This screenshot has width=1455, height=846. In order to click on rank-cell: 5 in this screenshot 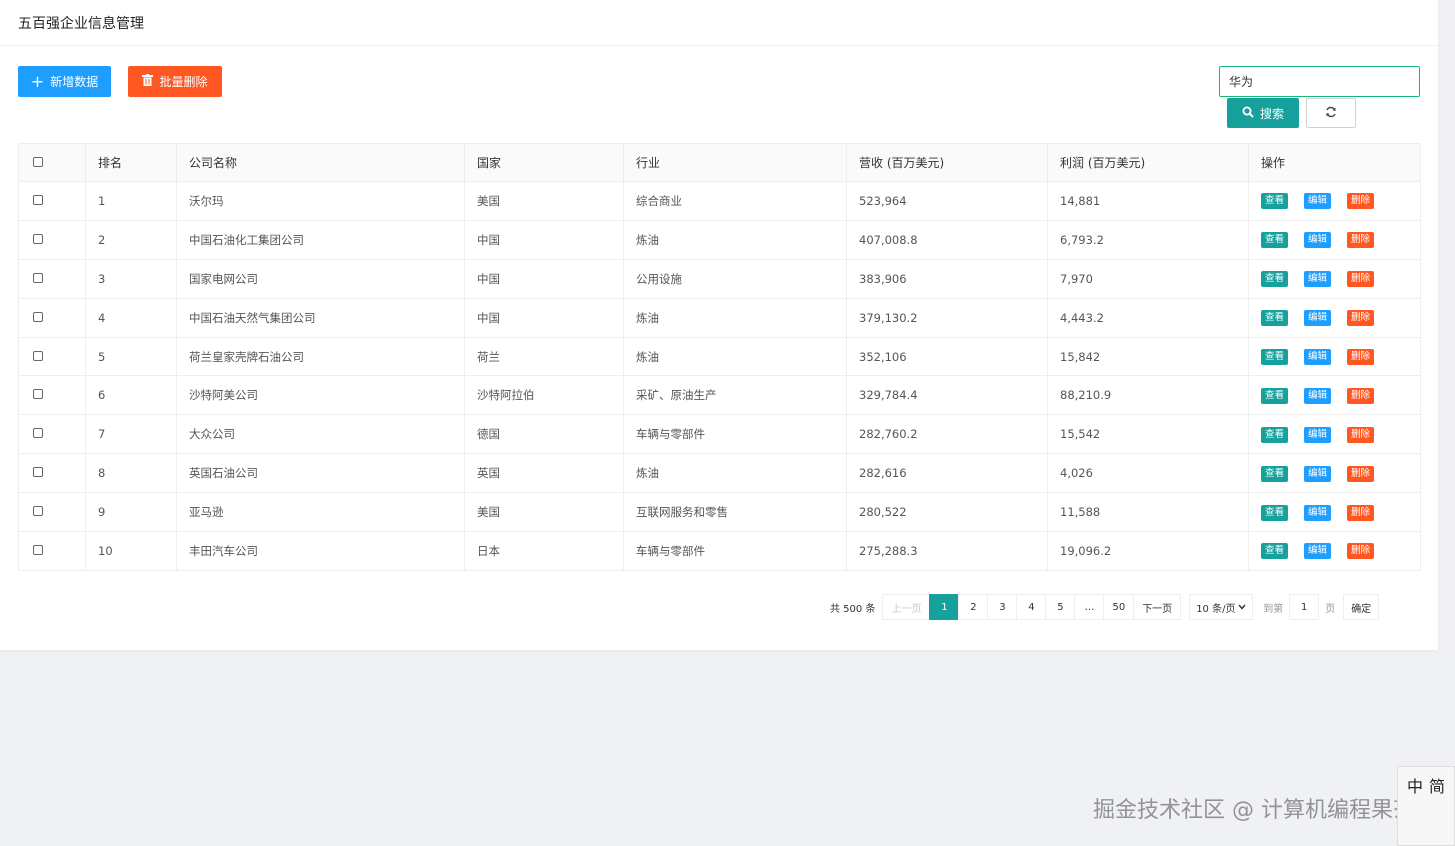, I will do `click(131, 356)`.